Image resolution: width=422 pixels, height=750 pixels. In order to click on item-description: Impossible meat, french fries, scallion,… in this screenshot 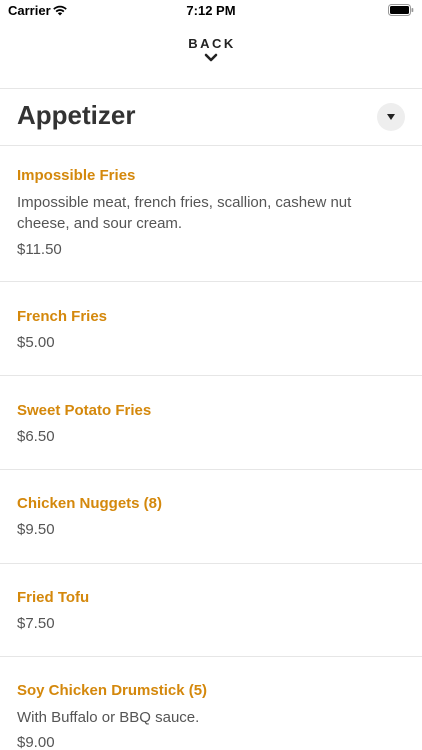, I will do `click(184, 213)`.